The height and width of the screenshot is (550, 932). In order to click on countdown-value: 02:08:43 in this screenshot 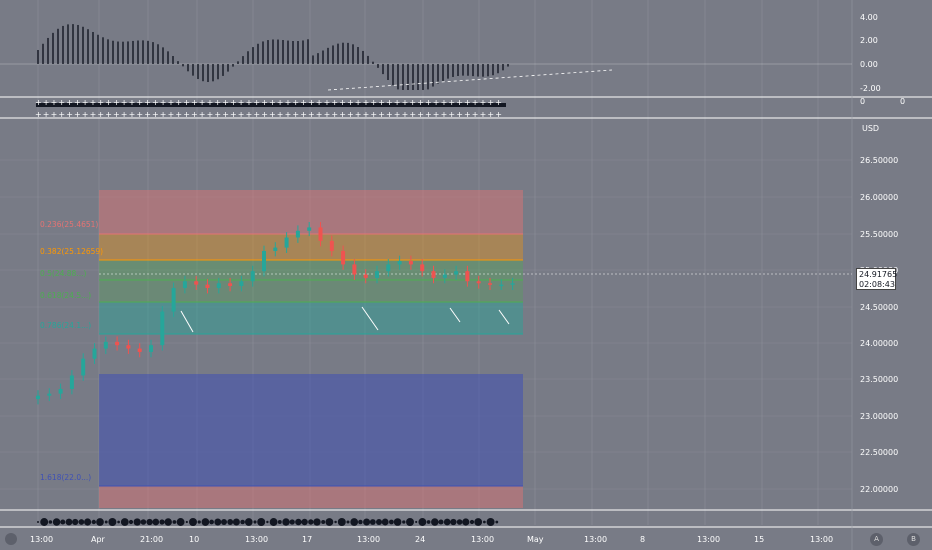, I will do `click(877, 284)`.